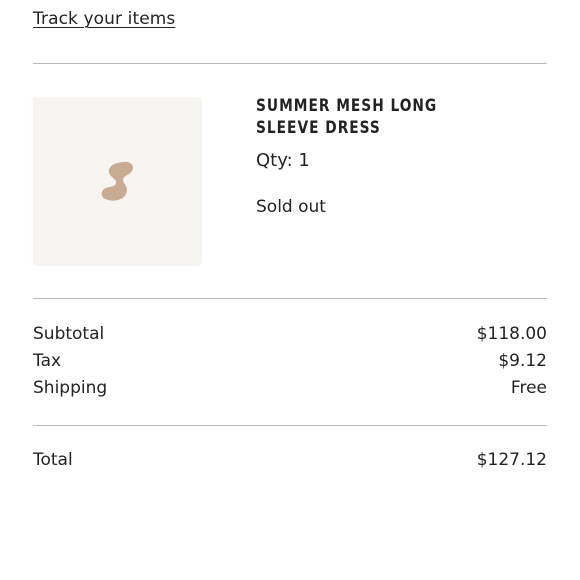 The width and height of the screenshot is (580, 580). I want to click on total-label: Total, so click(53, 460).